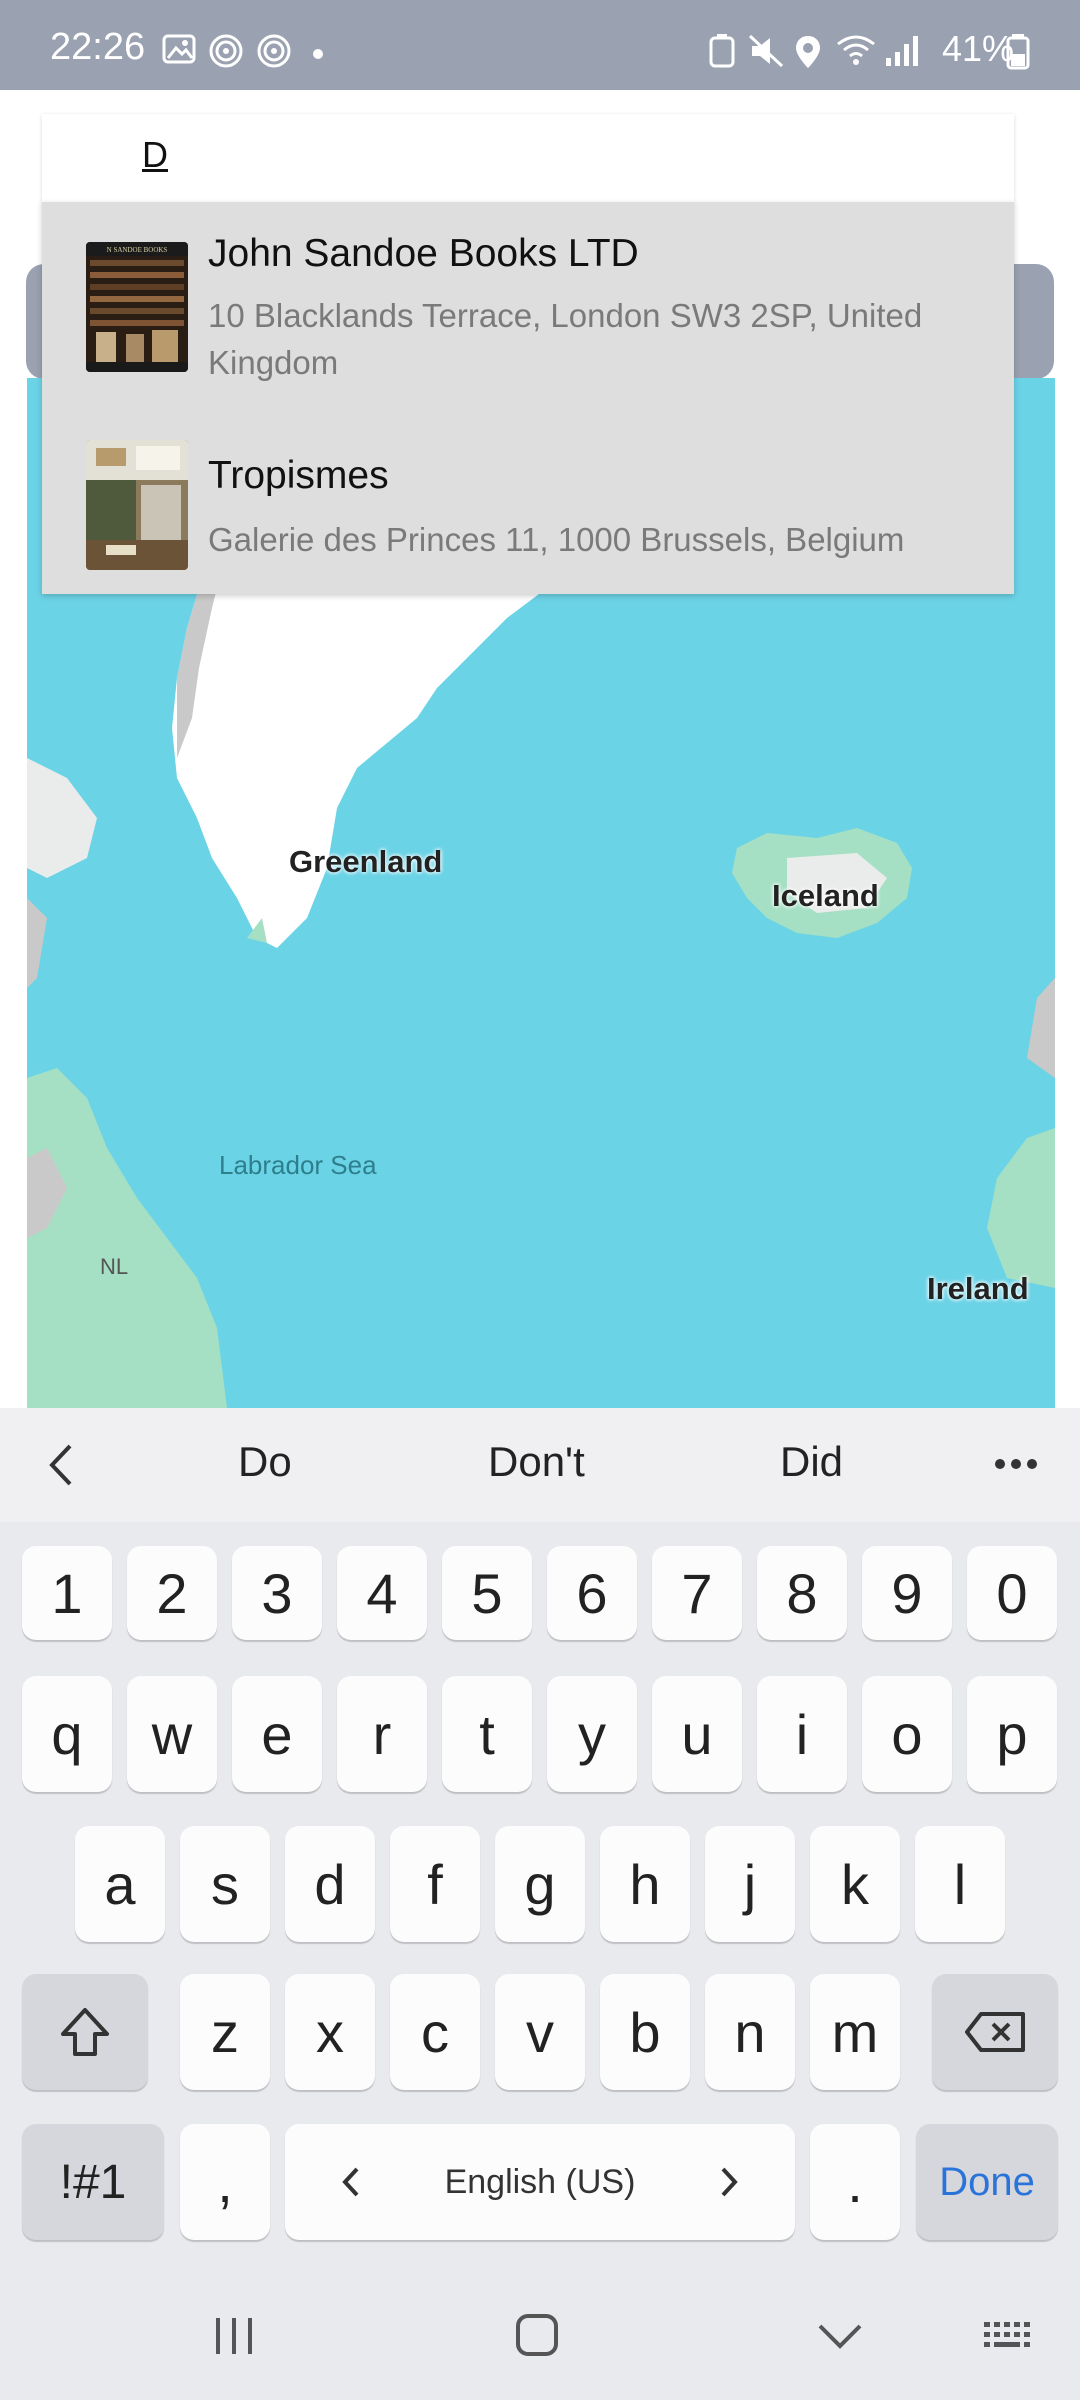 This screenshot has width=1080, height=2400. I want to click on key-k: k, so click(855, 1884).